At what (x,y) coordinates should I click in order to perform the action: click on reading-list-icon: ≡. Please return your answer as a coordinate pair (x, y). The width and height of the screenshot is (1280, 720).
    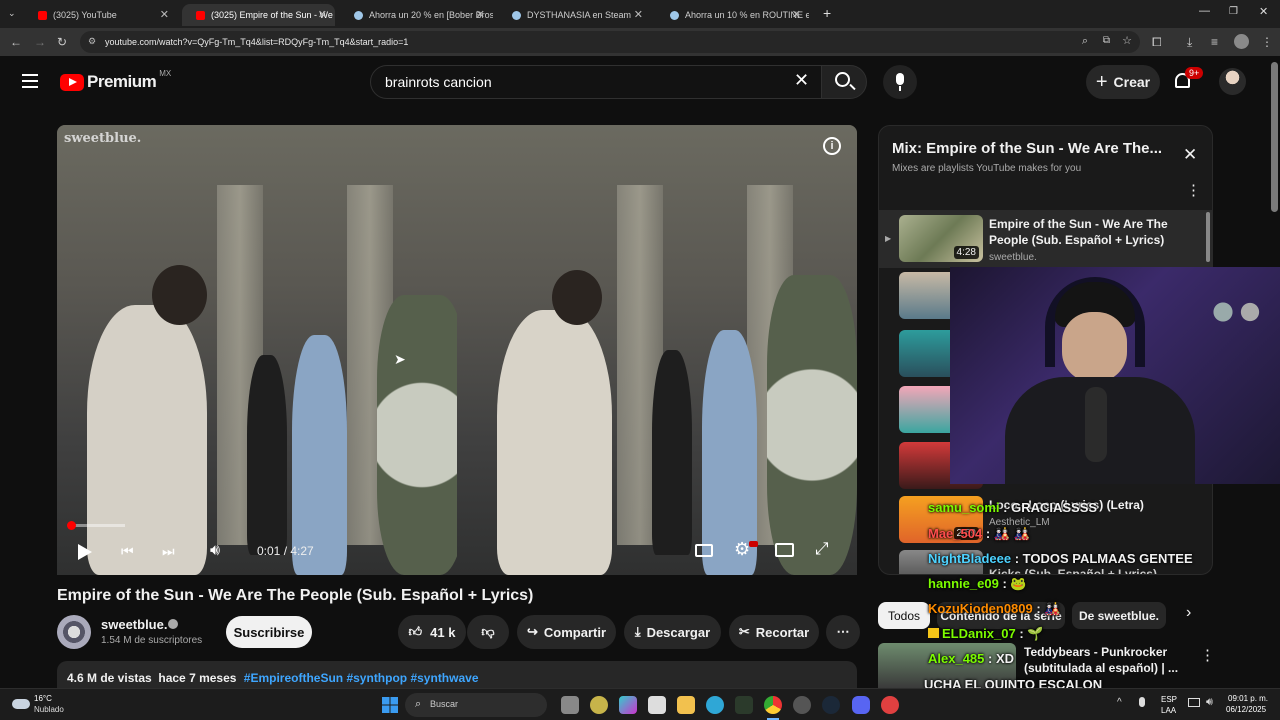
    Looking at the image, I should click on (1214, 42).